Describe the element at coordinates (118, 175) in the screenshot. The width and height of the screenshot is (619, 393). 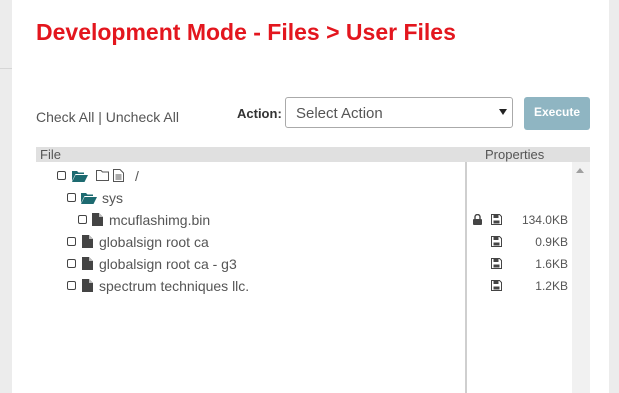
I see `file-outline-icon` at that location.